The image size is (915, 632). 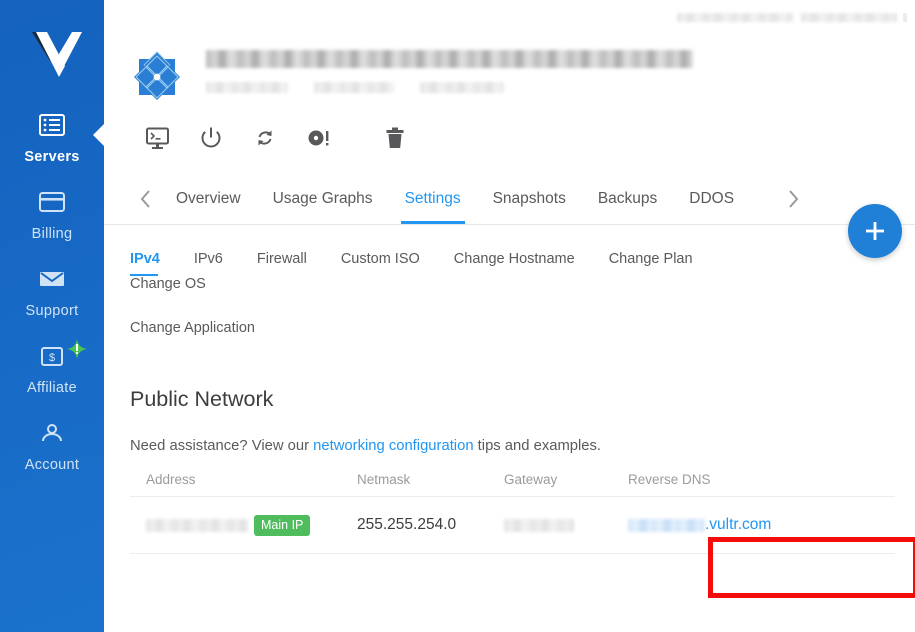 What do you see at coordinates (454, 332) in the screenshot?
I see `settings-subtabs-row-2: Change Application` at bounding box center [454, 332].